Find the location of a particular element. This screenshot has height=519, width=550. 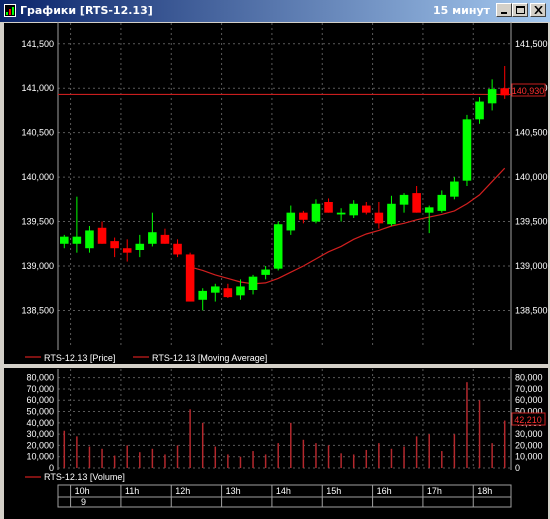

time-tick-label: 17h is located at coordinates (434, 491).